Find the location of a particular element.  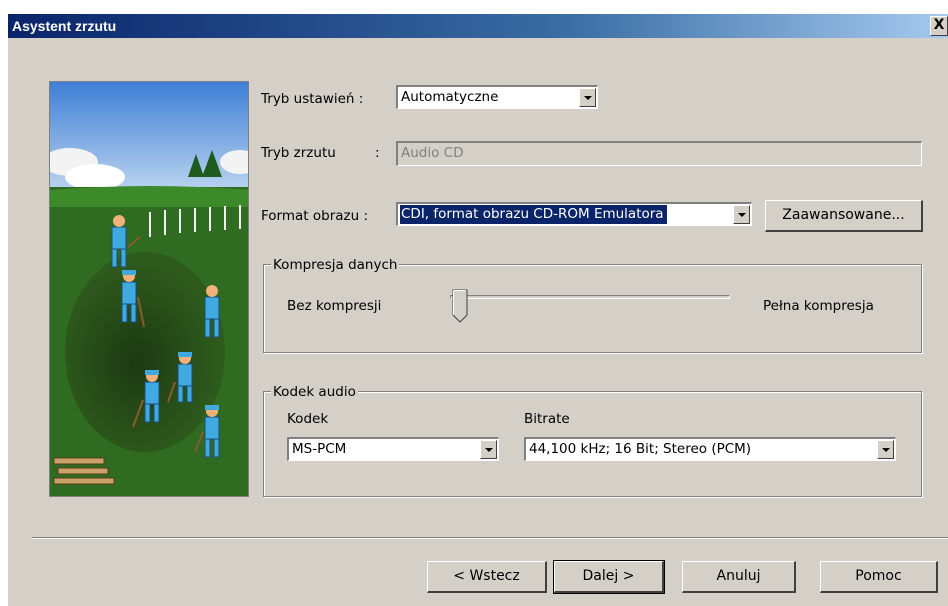

field-workers-image is located at coordinates (149, 289).